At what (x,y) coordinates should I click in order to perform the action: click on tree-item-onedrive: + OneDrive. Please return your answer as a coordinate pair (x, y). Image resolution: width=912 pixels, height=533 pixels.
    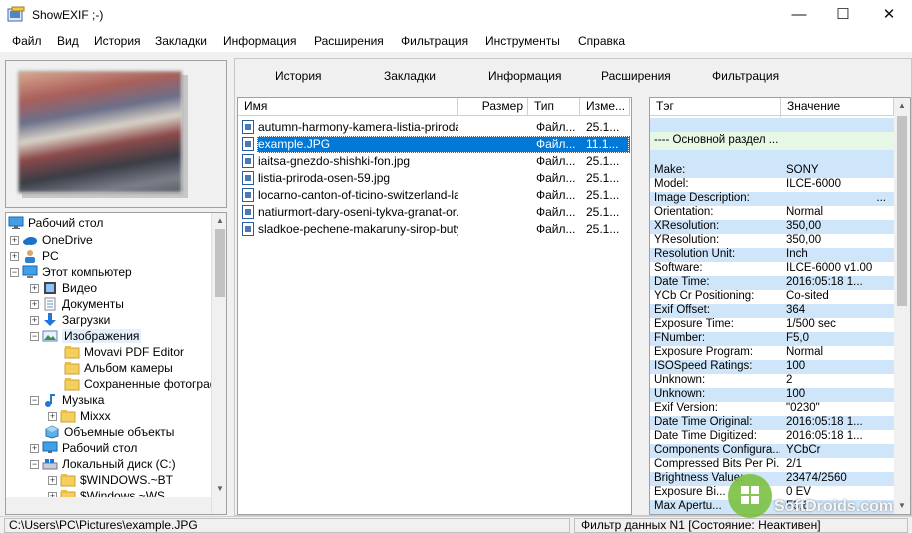
    Looking at the image, I should click on (51, 240).